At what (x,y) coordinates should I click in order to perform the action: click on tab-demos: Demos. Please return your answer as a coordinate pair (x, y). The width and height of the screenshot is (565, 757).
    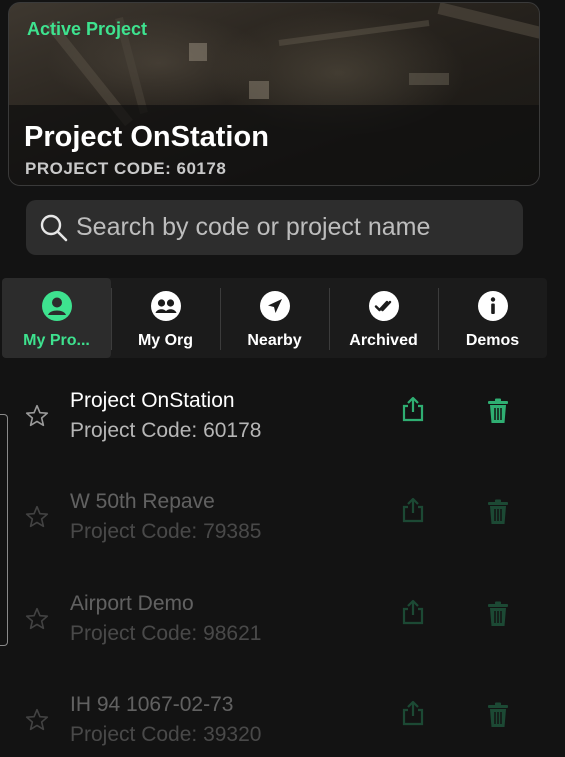
    Looking at the image, I should click on (492, 318).